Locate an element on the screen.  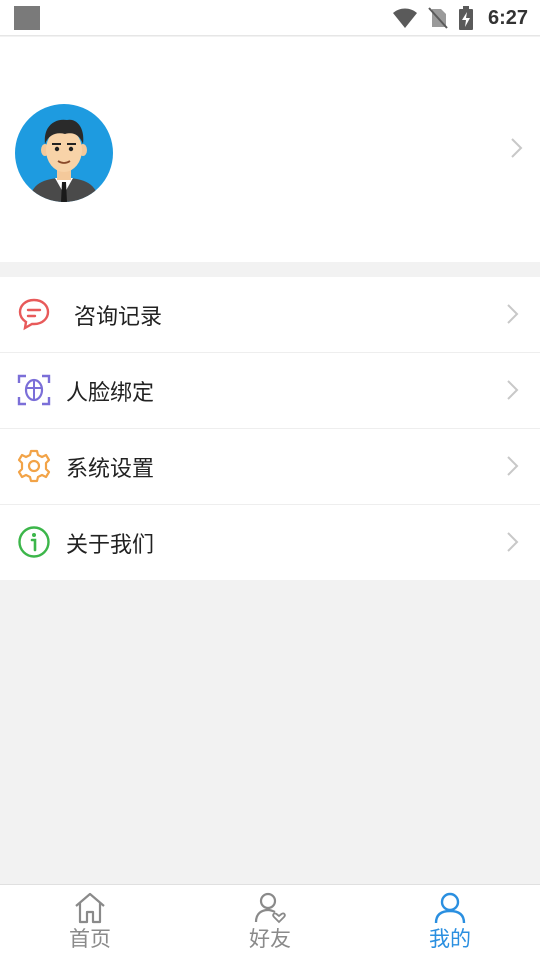
menu-item-face-binding: 人脸绑定 is located at coordinates (270, 391).